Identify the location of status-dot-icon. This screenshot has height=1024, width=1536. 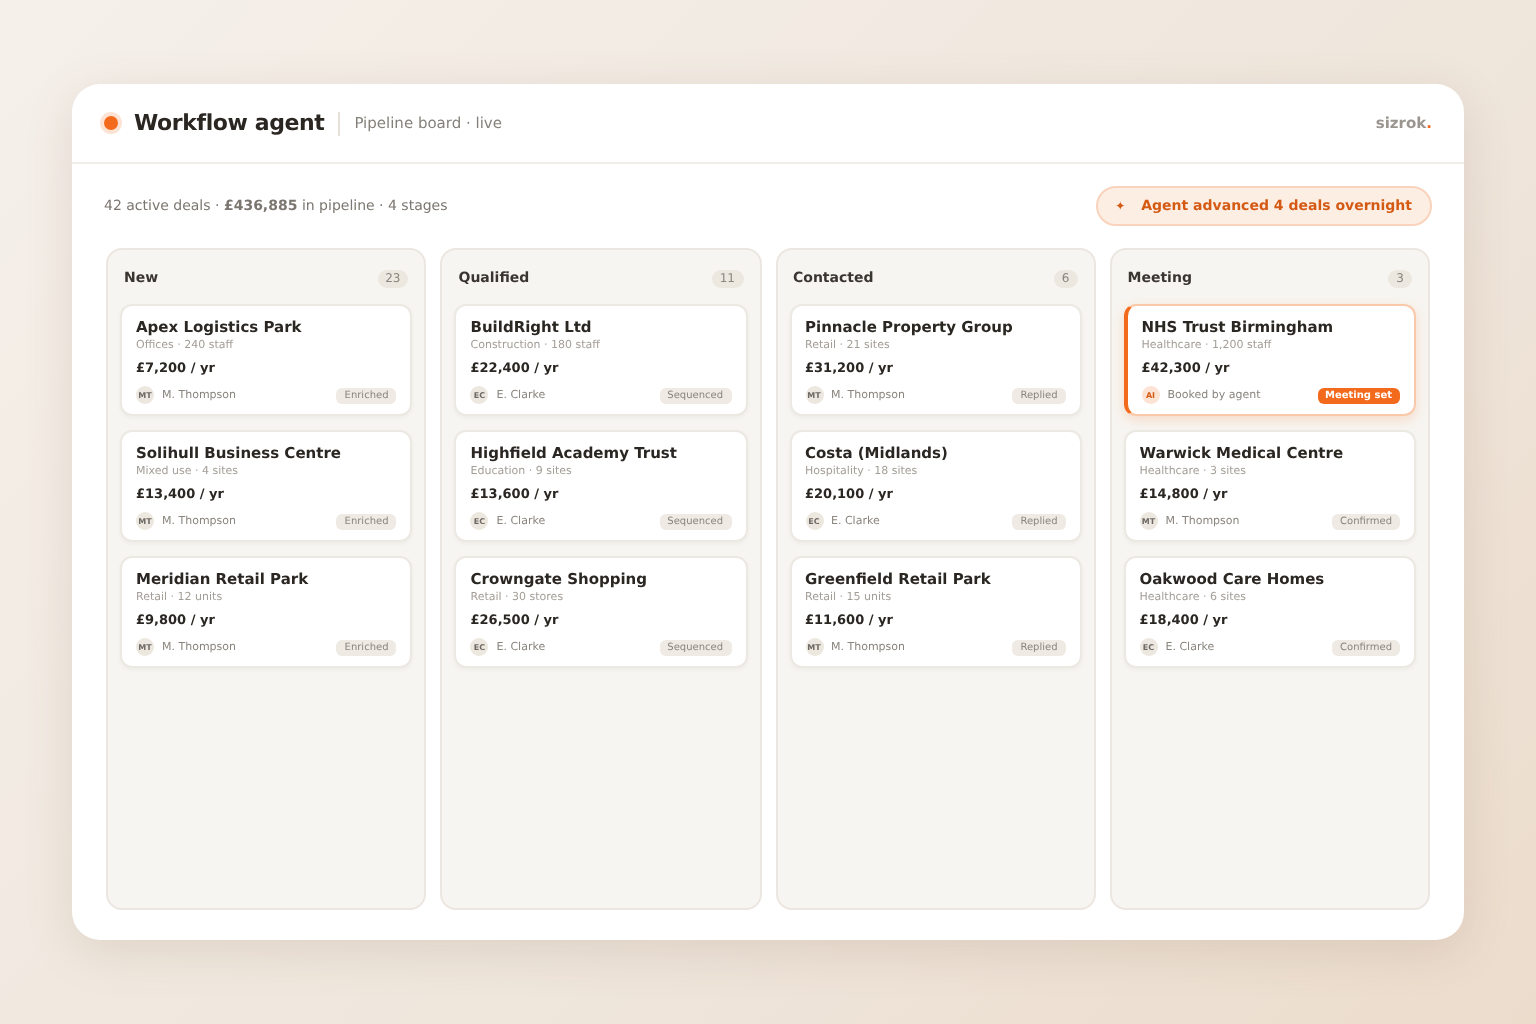
(111, 123).